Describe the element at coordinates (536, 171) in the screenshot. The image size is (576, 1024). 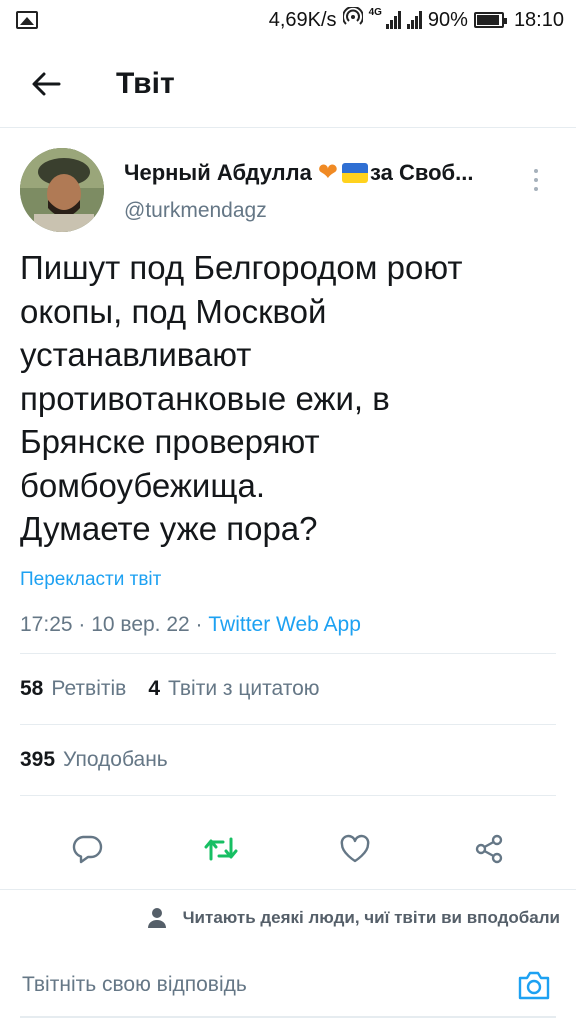
I see `more-vertical-icon` at that location.